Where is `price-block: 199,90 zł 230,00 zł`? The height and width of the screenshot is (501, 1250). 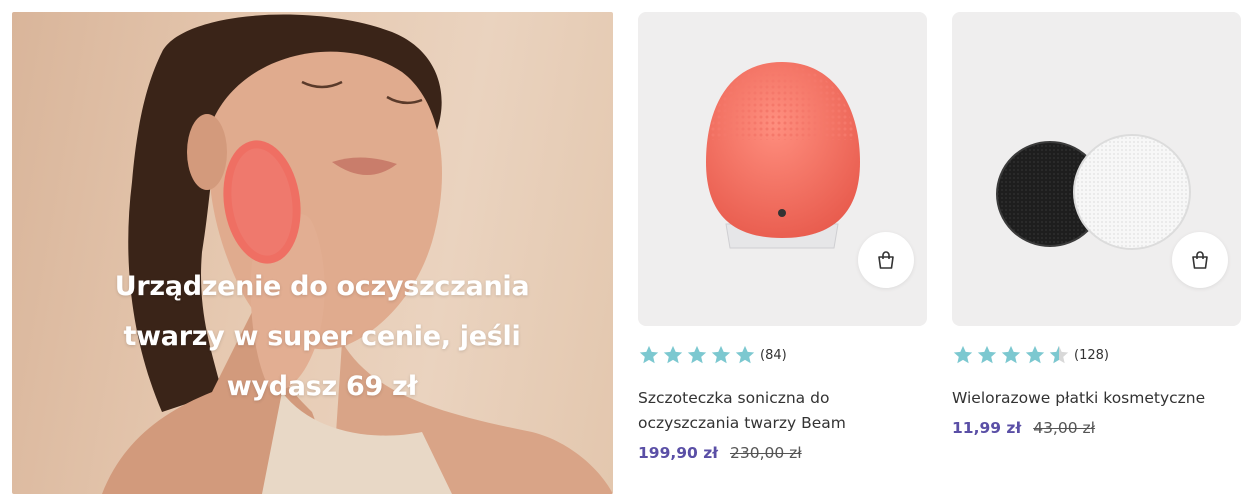
price-block: 199,90 zł 230,00 zł is located at coordinates (782, 453).